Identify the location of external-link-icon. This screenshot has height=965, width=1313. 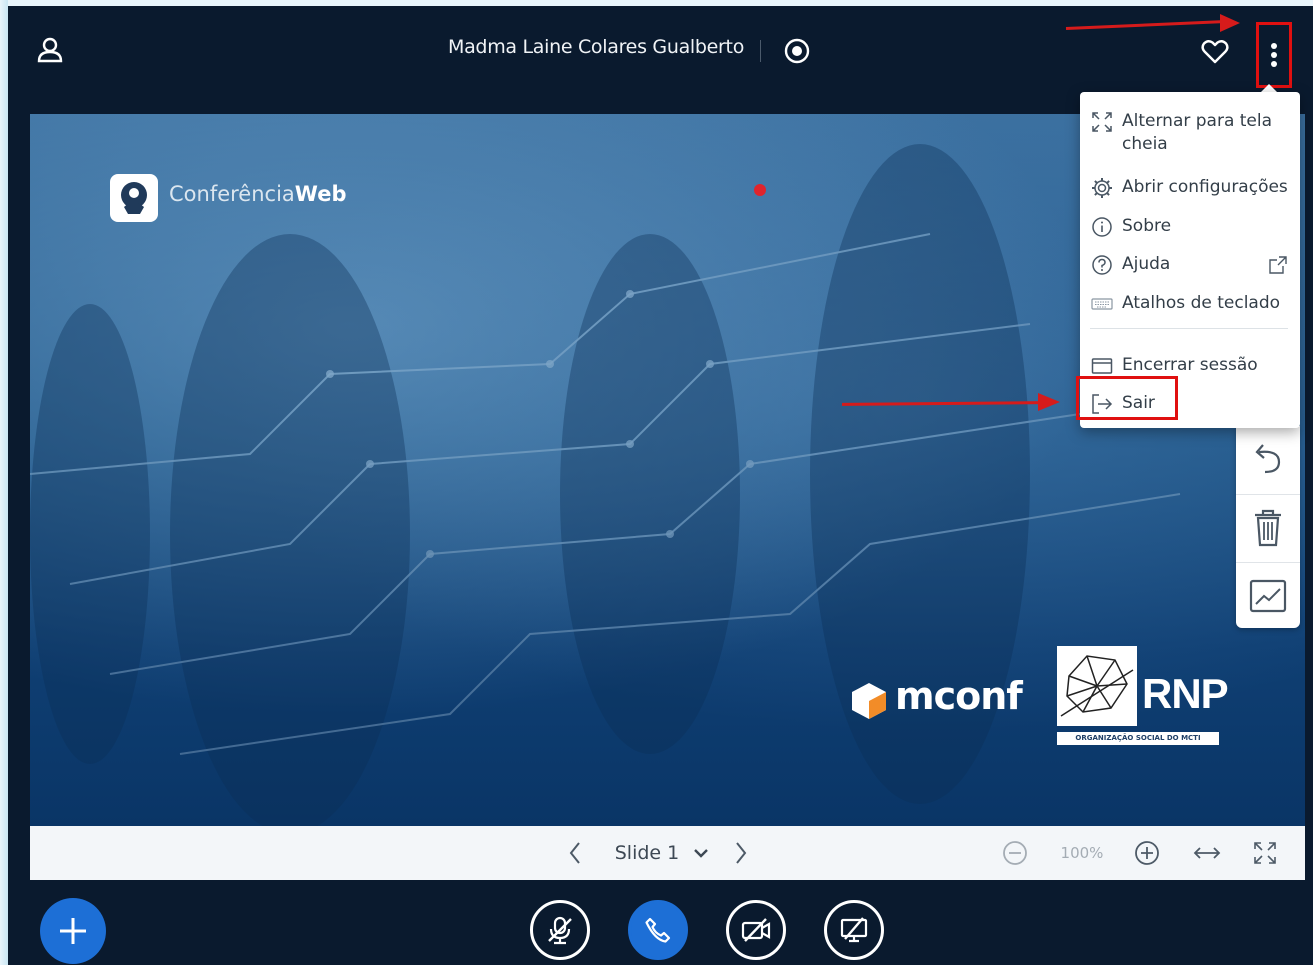
(1278, 268).